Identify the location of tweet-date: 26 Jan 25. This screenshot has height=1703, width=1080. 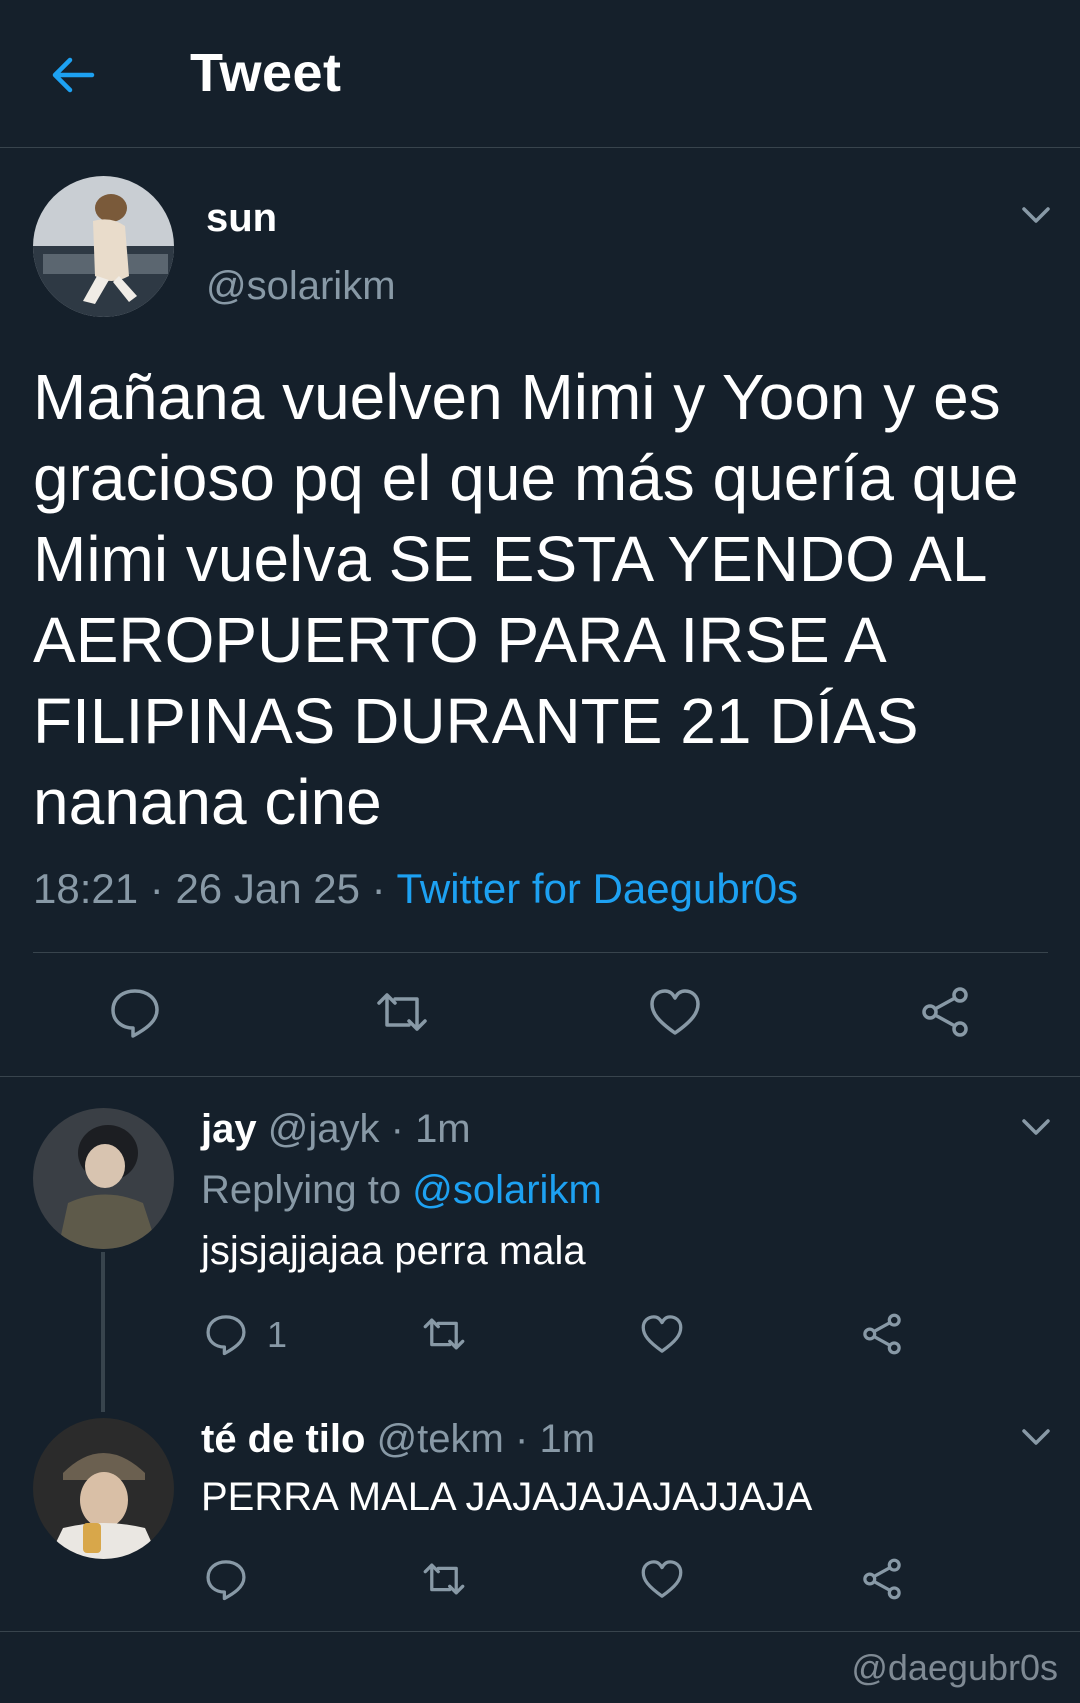
(267, 888).